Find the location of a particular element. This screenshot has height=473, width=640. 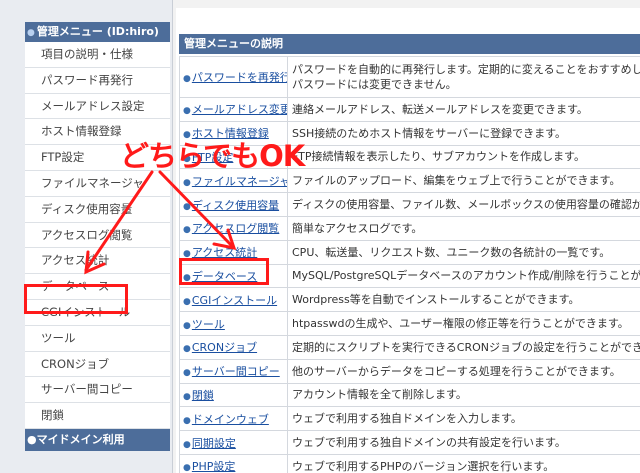

menu-link-label: CRONジョブ is located at coordinates (224, 347).